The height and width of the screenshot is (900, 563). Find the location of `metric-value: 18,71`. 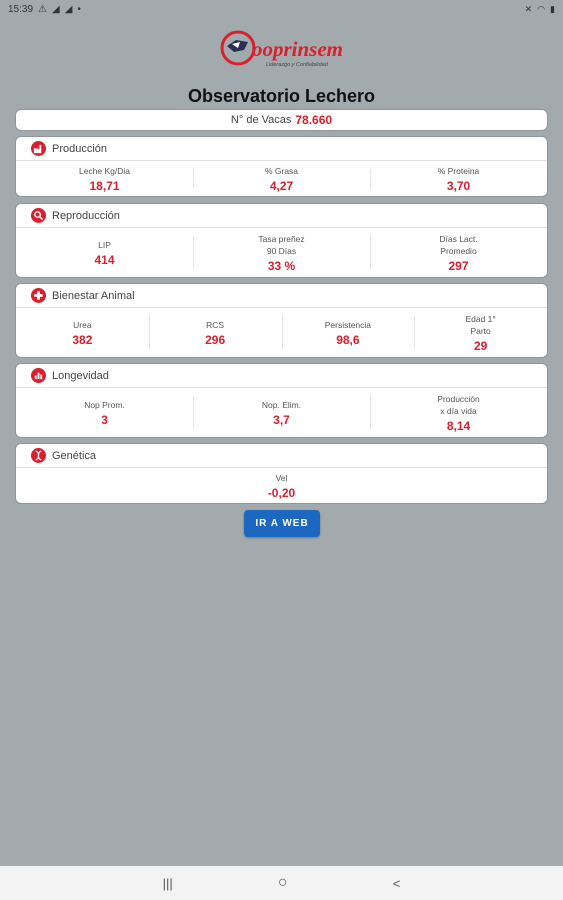

metric-value: 18,71 is located at coordinates (104, 185).